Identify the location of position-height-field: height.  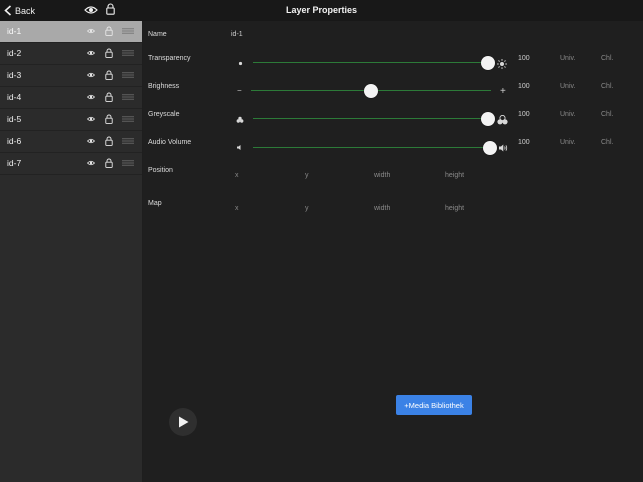
(454, 175).